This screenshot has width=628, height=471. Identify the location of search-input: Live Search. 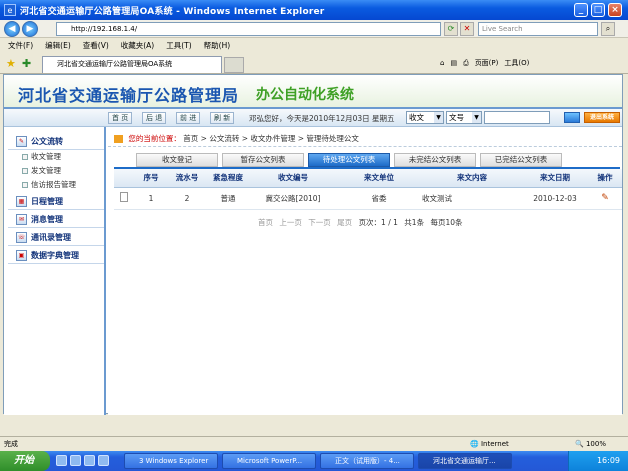
(538, 29).